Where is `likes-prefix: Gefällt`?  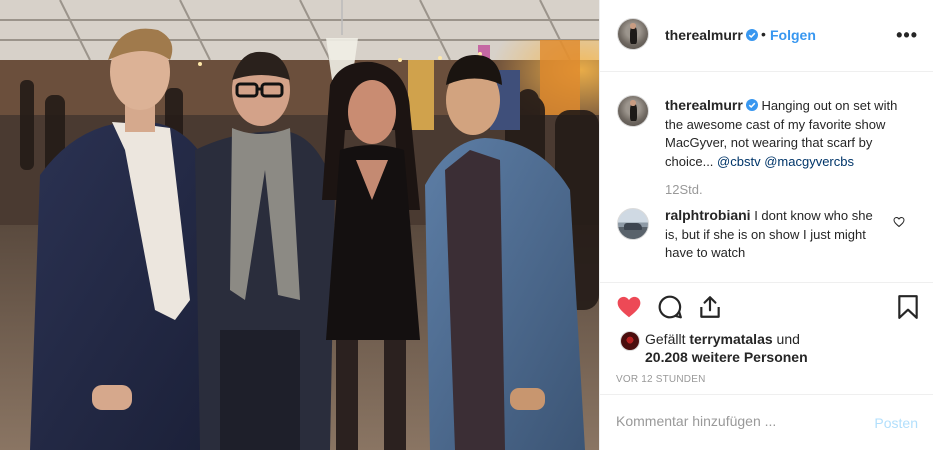 likes-prefix: Gefällt is located at coordinates (665, 339).